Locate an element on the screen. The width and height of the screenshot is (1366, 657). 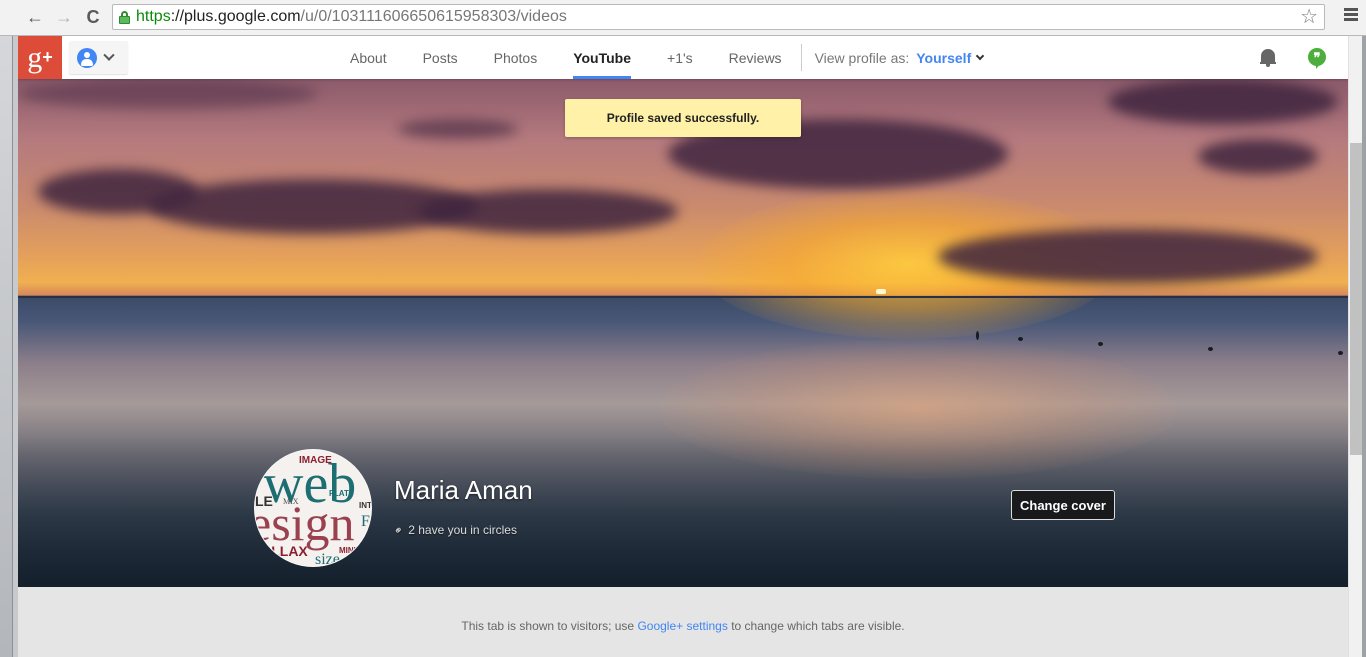
gplus-settings-link: Google+ settings is located at coordinates (682, 626).